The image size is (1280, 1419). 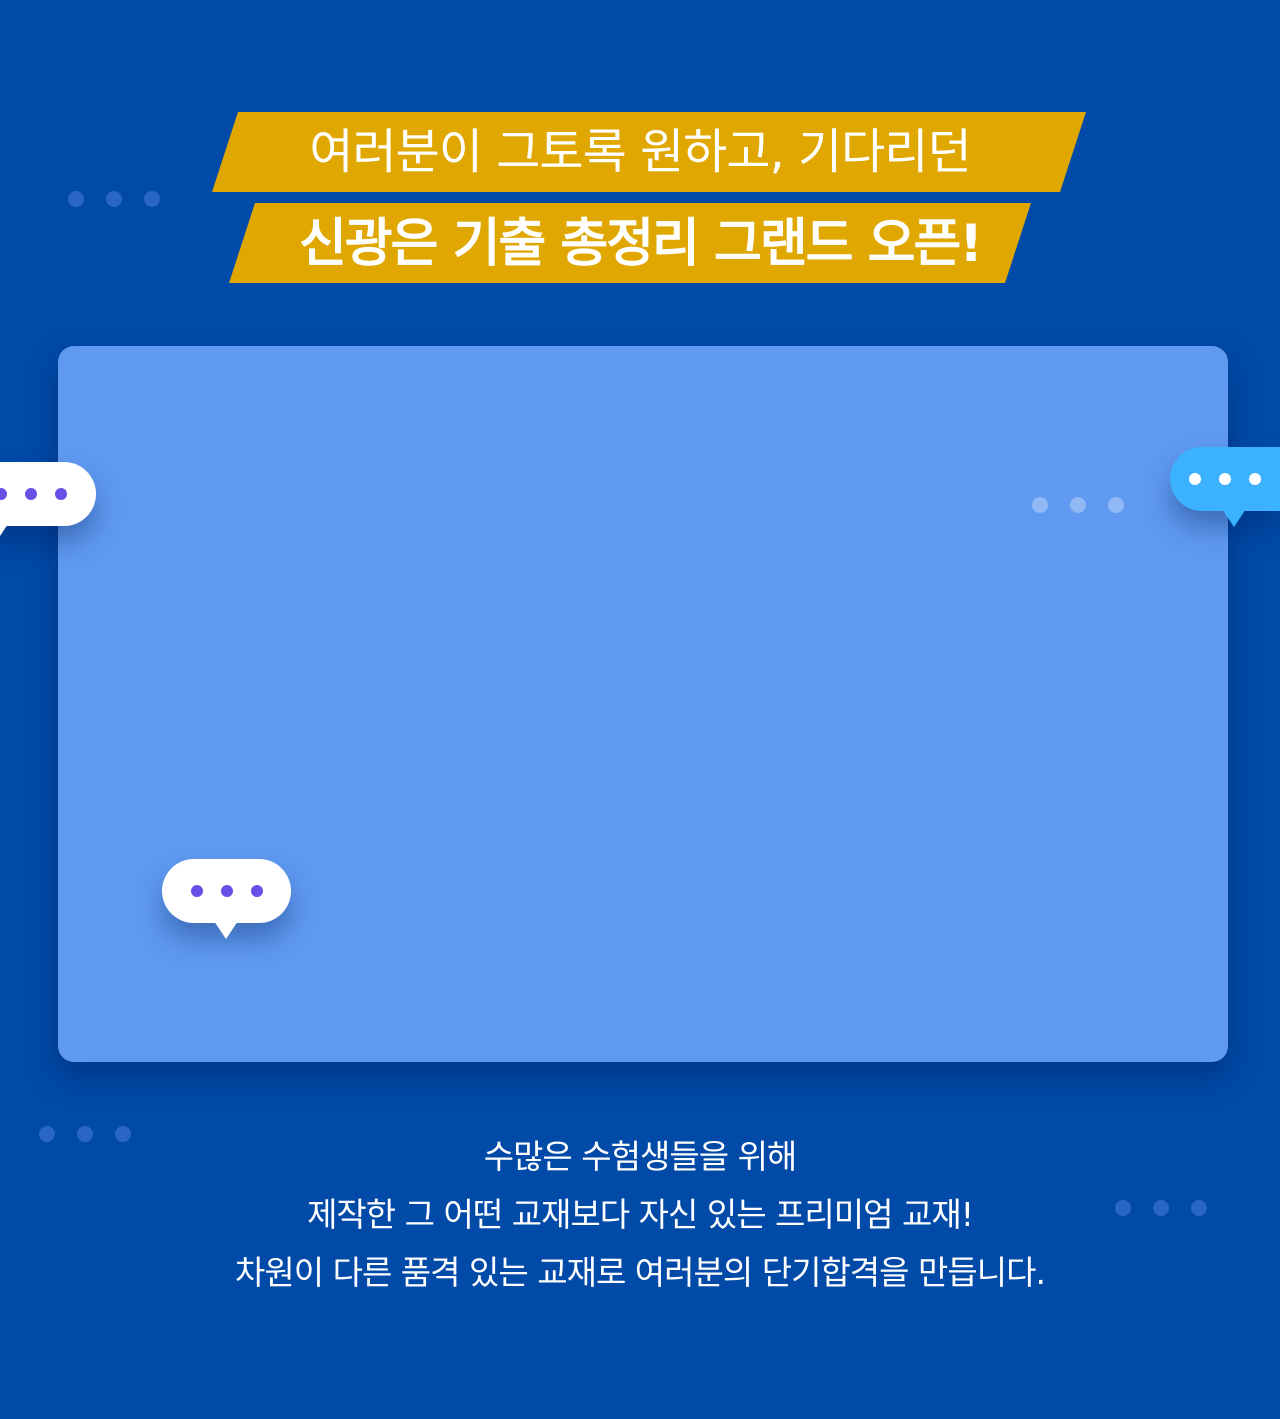 What do you see at coordinates (640, 1156) in the screenshot?
I see `description-line-1: 수많은 수험생들을 위해` at bounding box center [640, 1156].